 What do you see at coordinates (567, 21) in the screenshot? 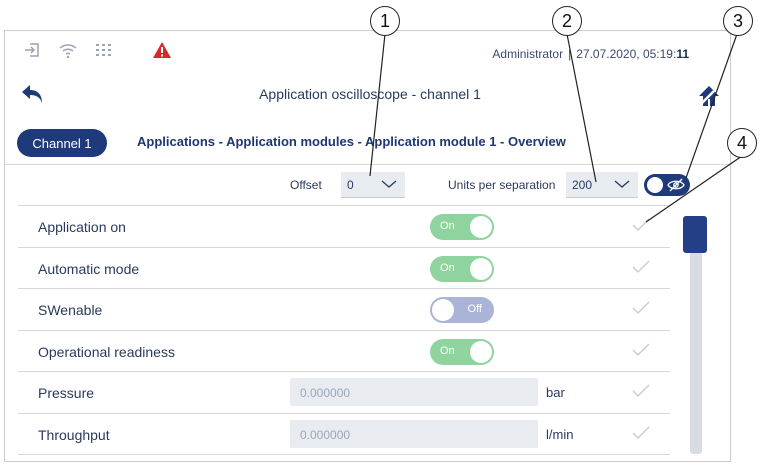
I see `callout-2: 2` at bounding box center [567, 21].